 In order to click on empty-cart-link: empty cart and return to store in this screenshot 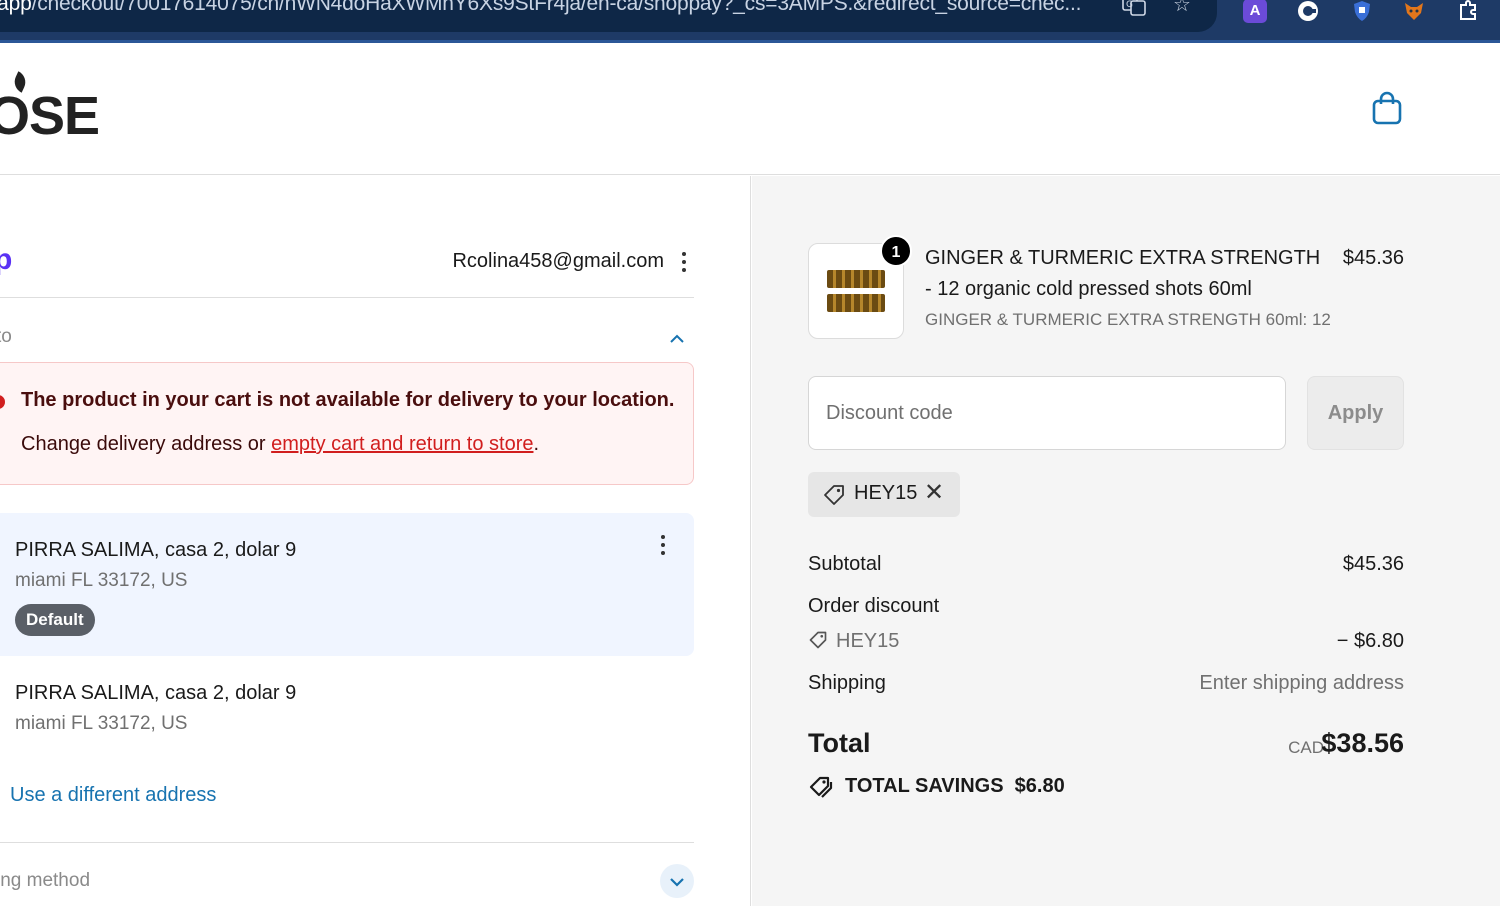, I will do `click(402, 444)`.